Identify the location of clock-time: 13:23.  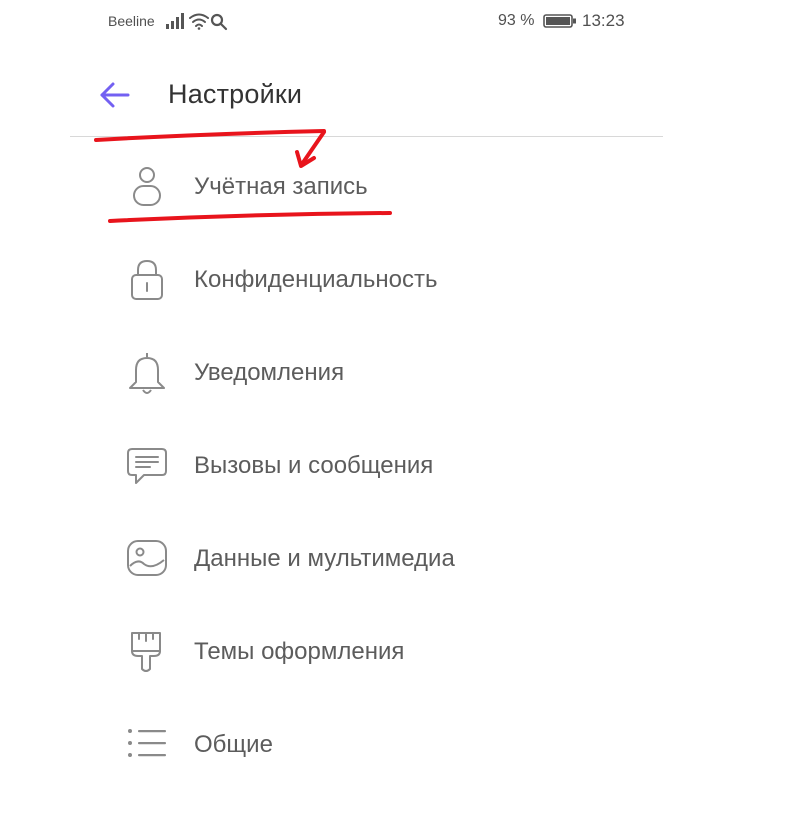
(603, 20).